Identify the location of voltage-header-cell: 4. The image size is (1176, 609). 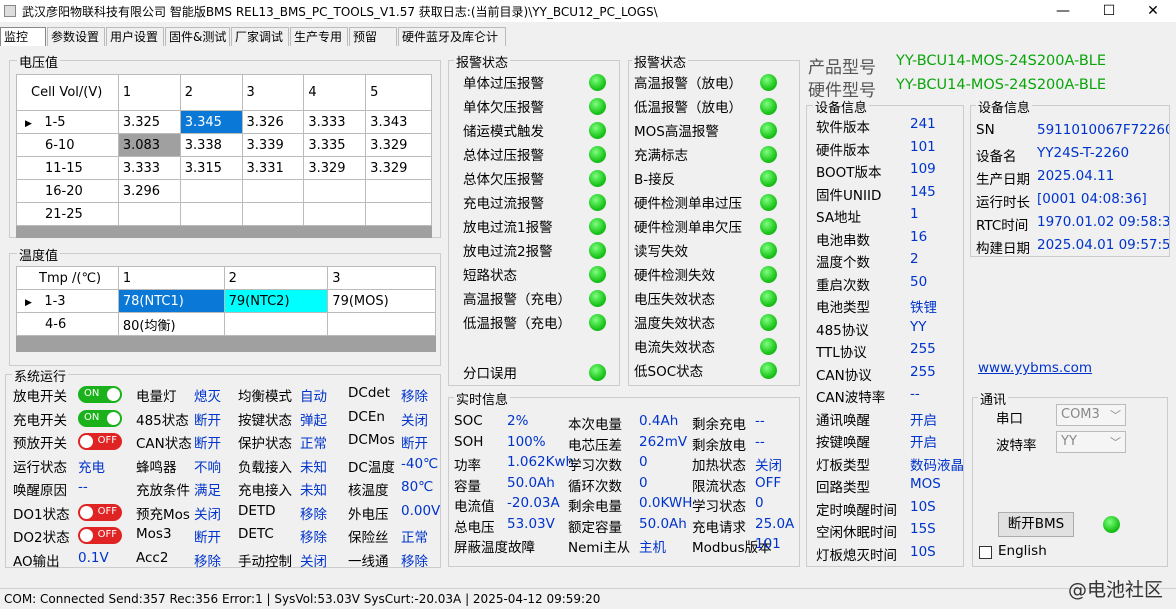
(335, 92).